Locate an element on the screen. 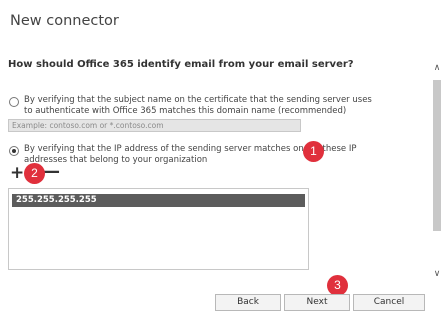 The width and height of the screenshot is (446, 333). cancel-button: Cancel is located at coordinates (389, 302).